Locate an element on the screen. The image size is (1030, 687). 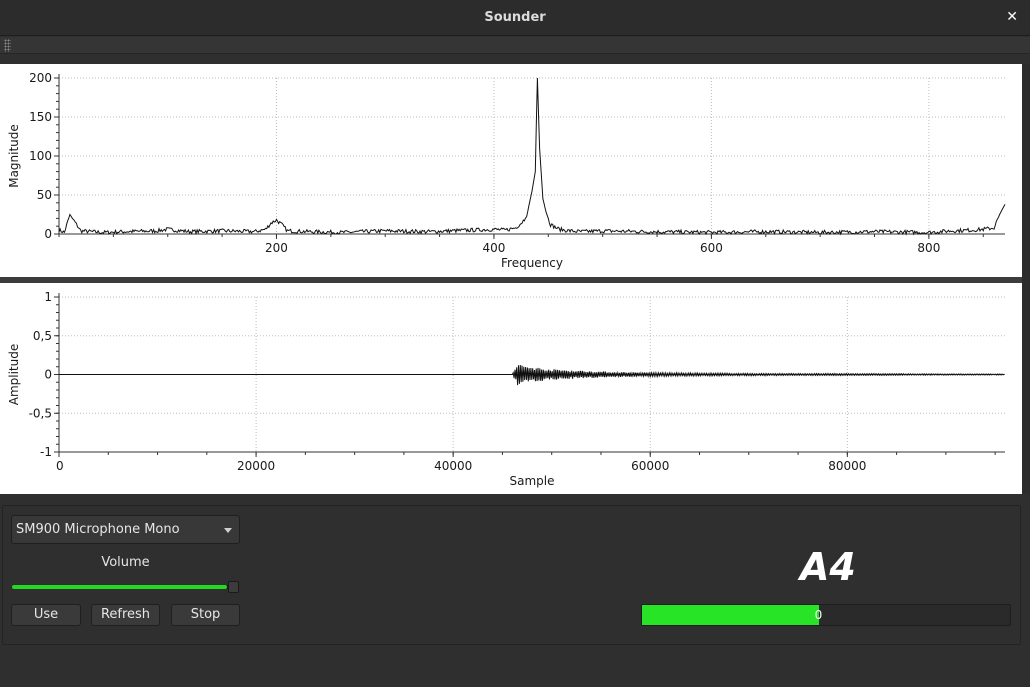
x-tick-label: 800 is located at coordinates (928, 248).